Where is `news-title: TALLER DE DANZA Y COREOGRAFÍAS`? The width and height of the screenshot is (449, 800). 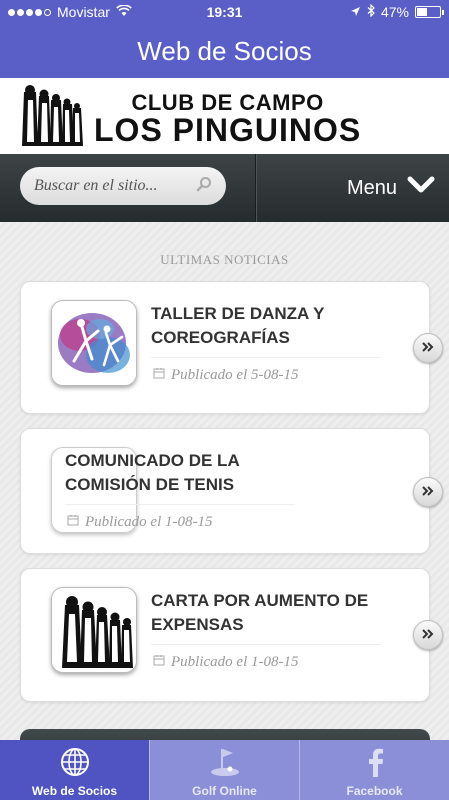
news-title: TALLER DE DANZA Y COREOGRAFÍAS is located at coordinates (238, 325).